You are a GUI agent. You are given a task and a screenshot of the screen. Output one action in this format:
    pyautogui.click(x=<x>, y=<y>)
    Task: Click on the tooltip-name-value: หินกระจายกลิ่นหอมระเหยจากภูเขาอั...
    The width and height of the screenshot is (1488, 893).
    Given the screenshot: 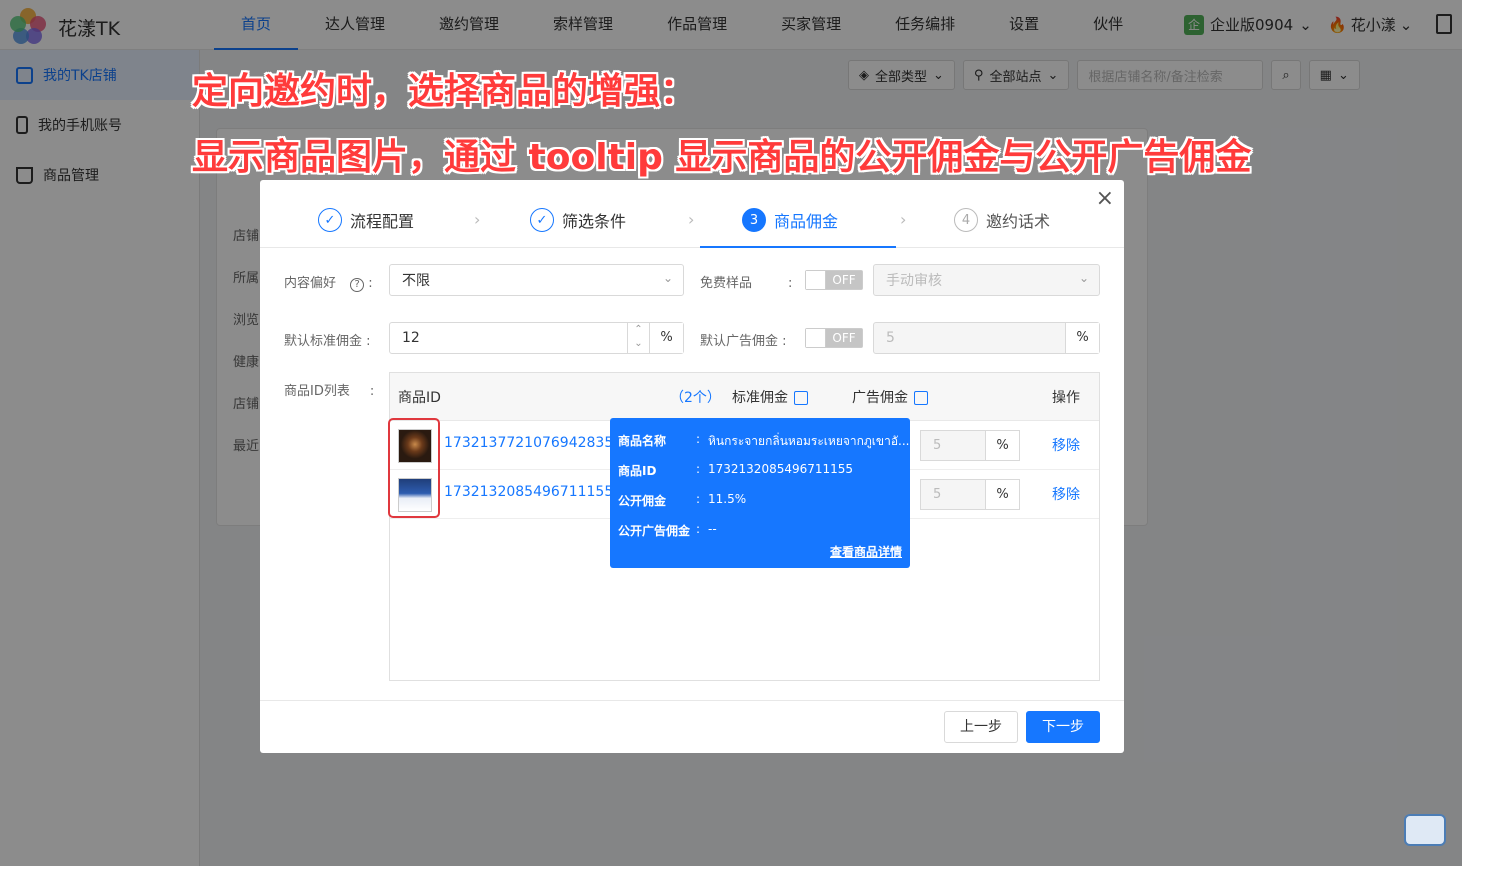 What is the action you would take?
    pyautogui.click(x=809, y=441)
    